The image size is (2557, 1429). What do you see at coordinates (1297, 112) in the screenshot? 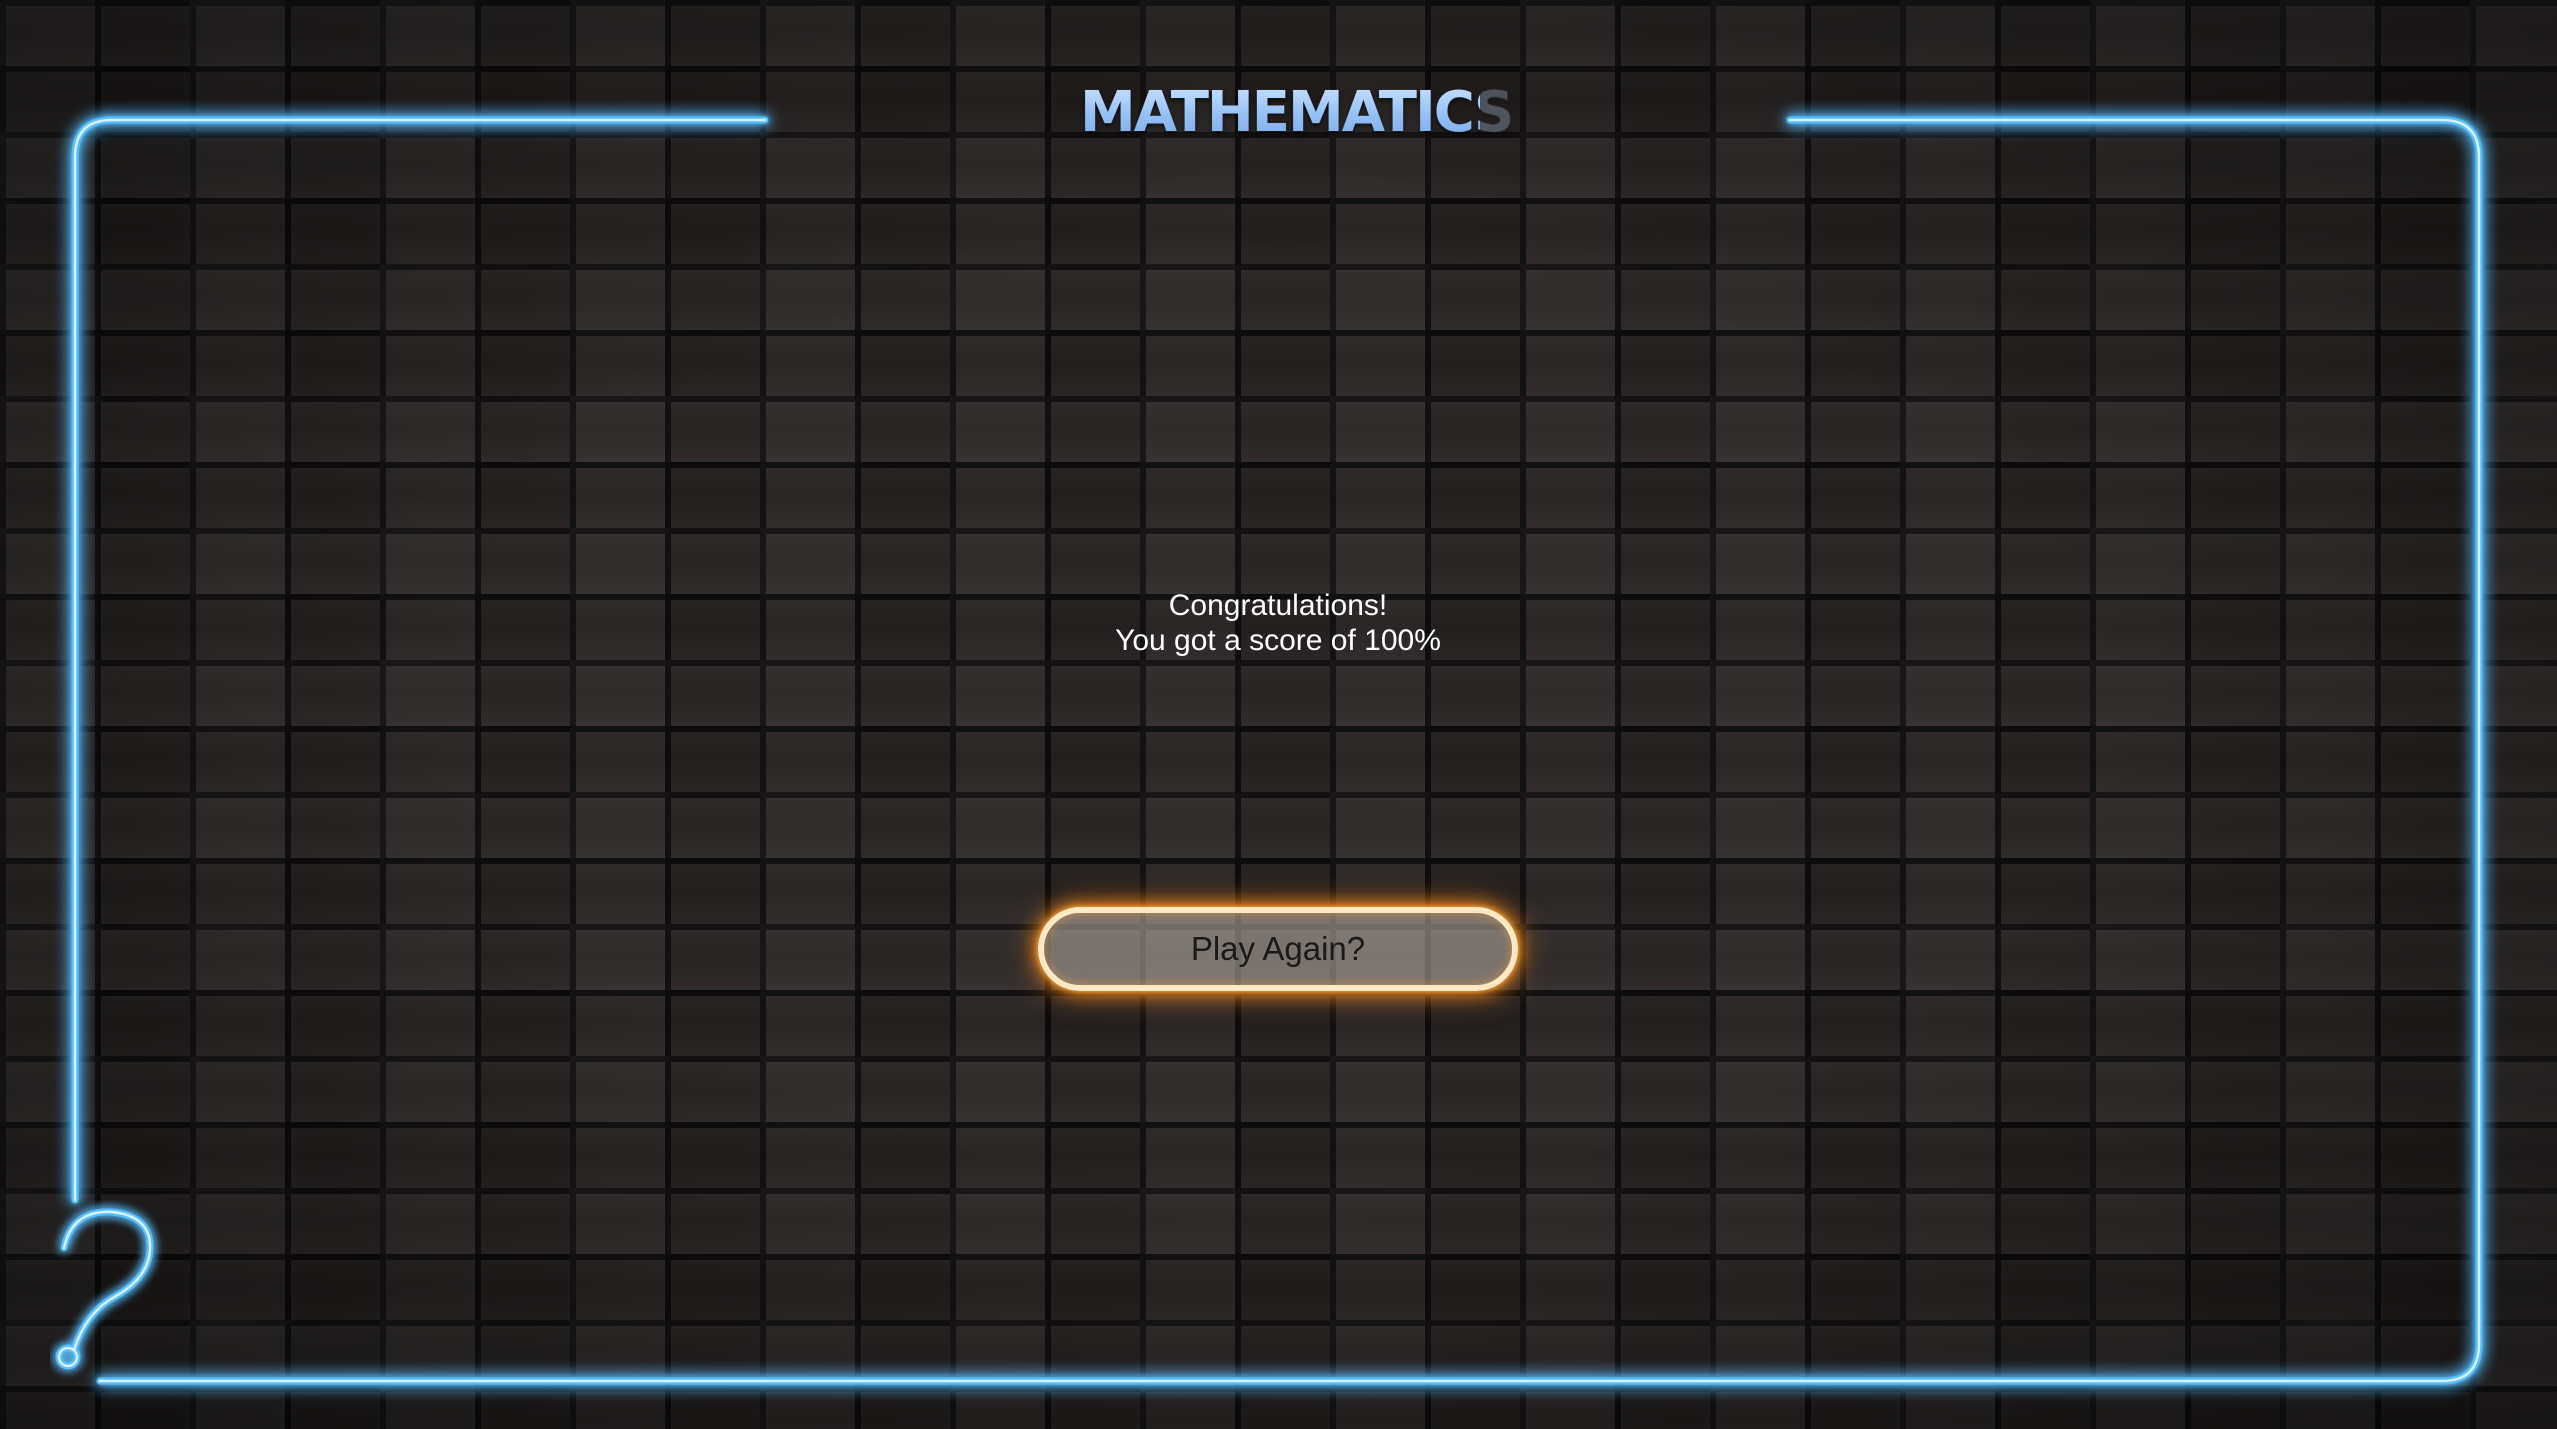
I see `game-title: MATHEMATICS` at bounding box center [1297, 112].